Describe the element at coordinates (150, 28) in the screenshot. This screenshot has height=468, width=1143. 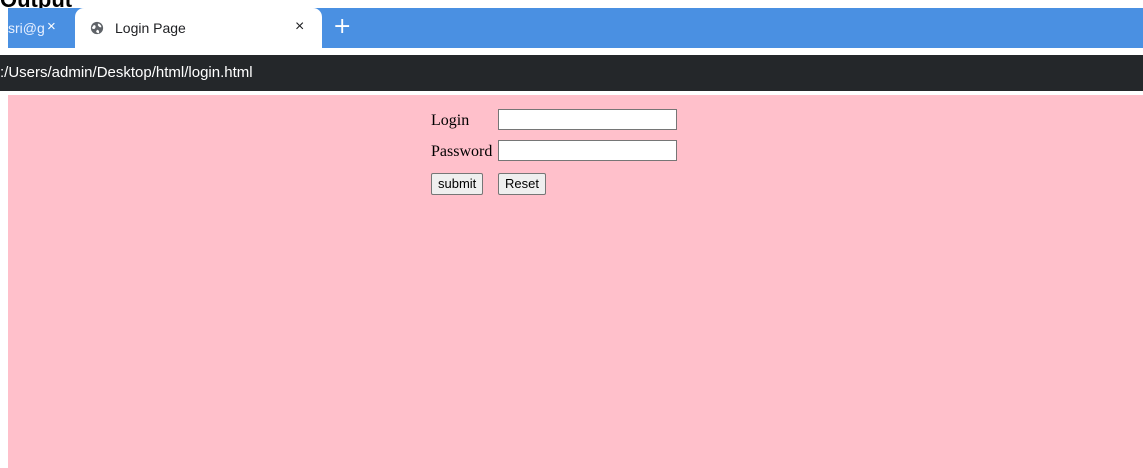
I see `tab-title: Login Page` at that location.